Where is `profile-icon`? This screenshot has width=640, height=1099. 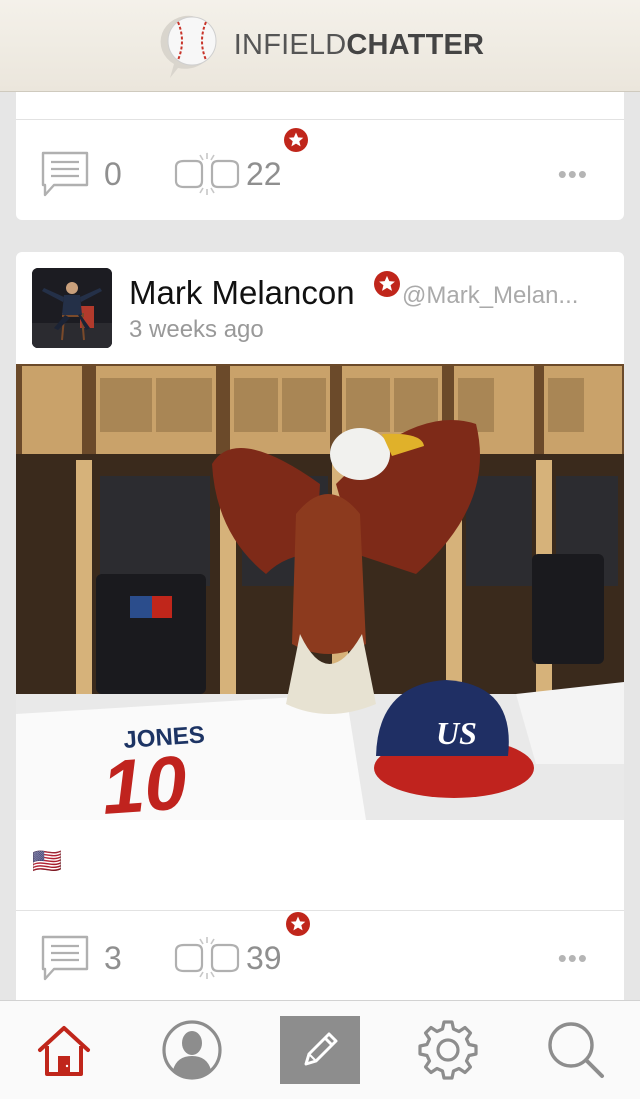 profile-icon is located at coordinates (192, 1050).